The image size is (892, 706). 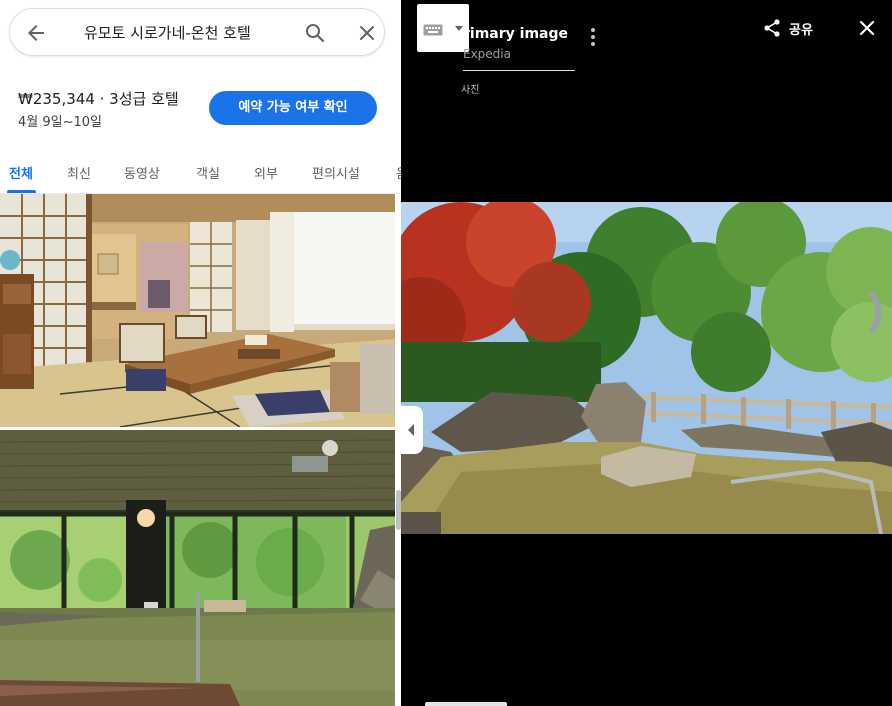 What do you see at coordinates (367, 33) in the screenshot?
I see `close-icon` at bounding box center [367, 33].